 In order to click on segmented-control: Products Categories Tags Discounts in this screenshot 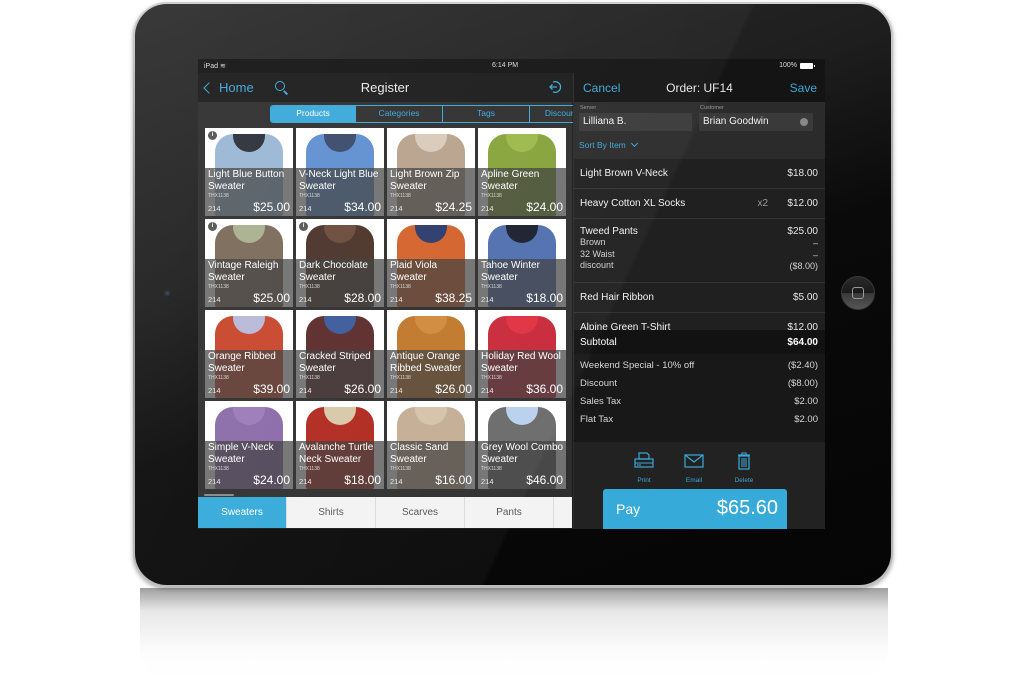, I will do `click(434, 114)`.